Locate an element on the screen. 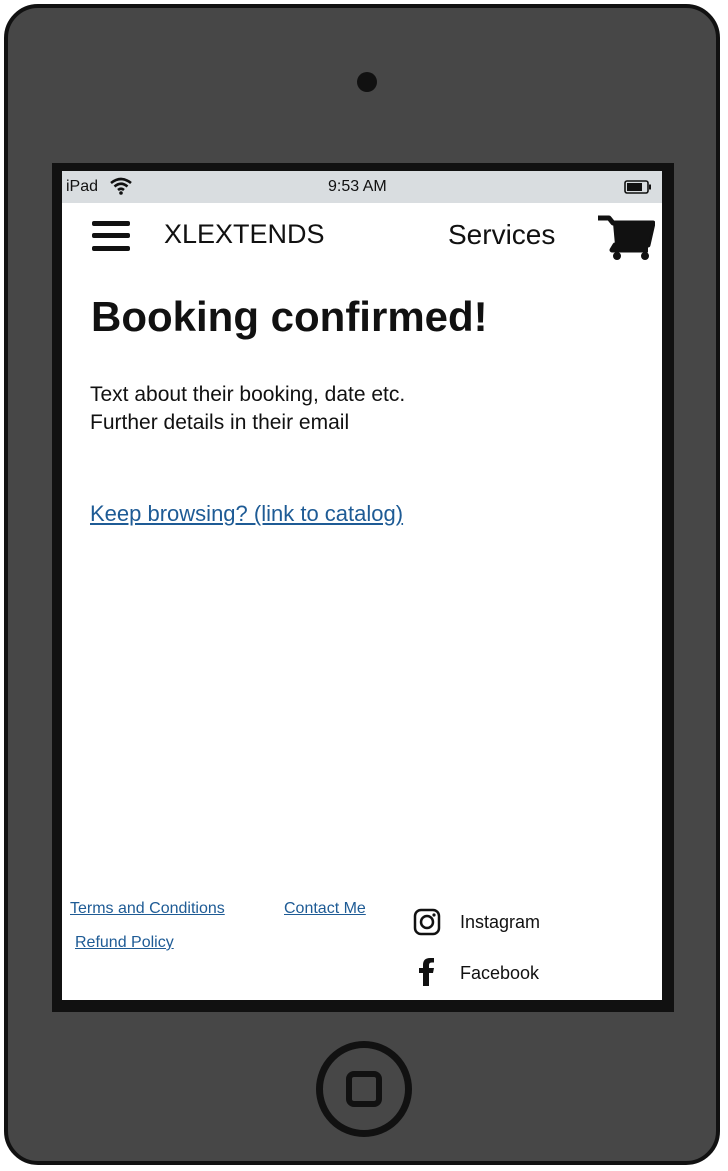 The width and height of the screenshot is (728, 1171). keep-browsing-link: Keep browsing? (link to catalog) is located at coordinates (246, 514).